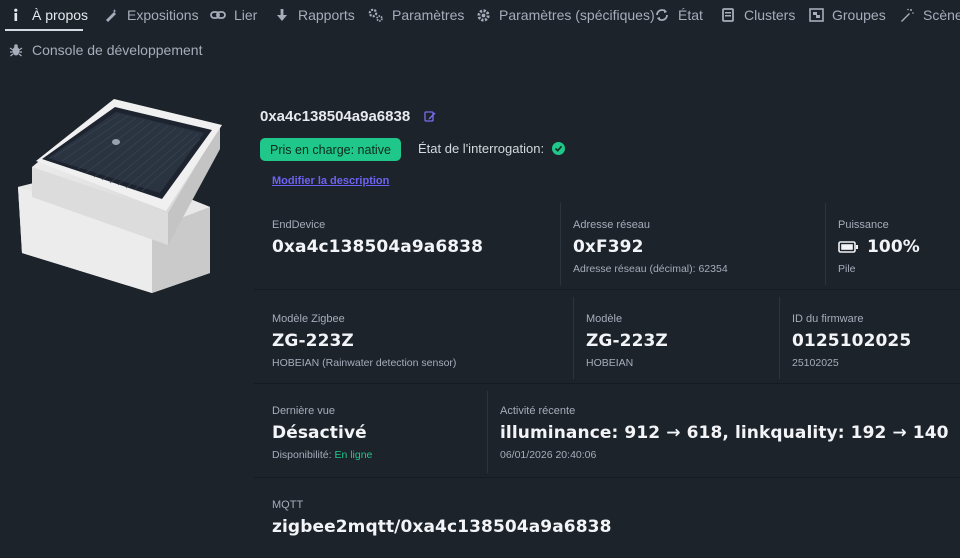 This screenshot has width=960, height=558. Describe the element at coordinates (610, 363) in the screenshot. I see `model-vendor: HOBEIAN` at that location.